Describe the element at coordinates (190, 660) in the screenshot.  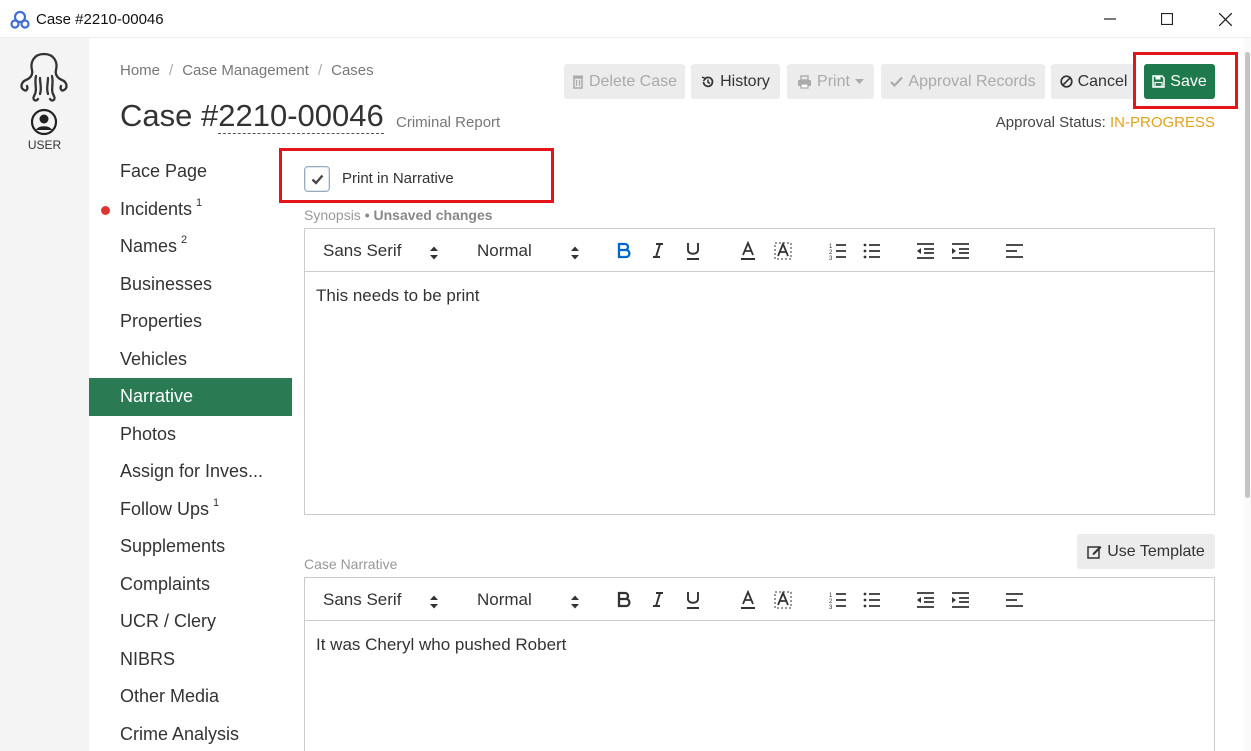
I see `nav-nibrs: NIBRS` at that location.